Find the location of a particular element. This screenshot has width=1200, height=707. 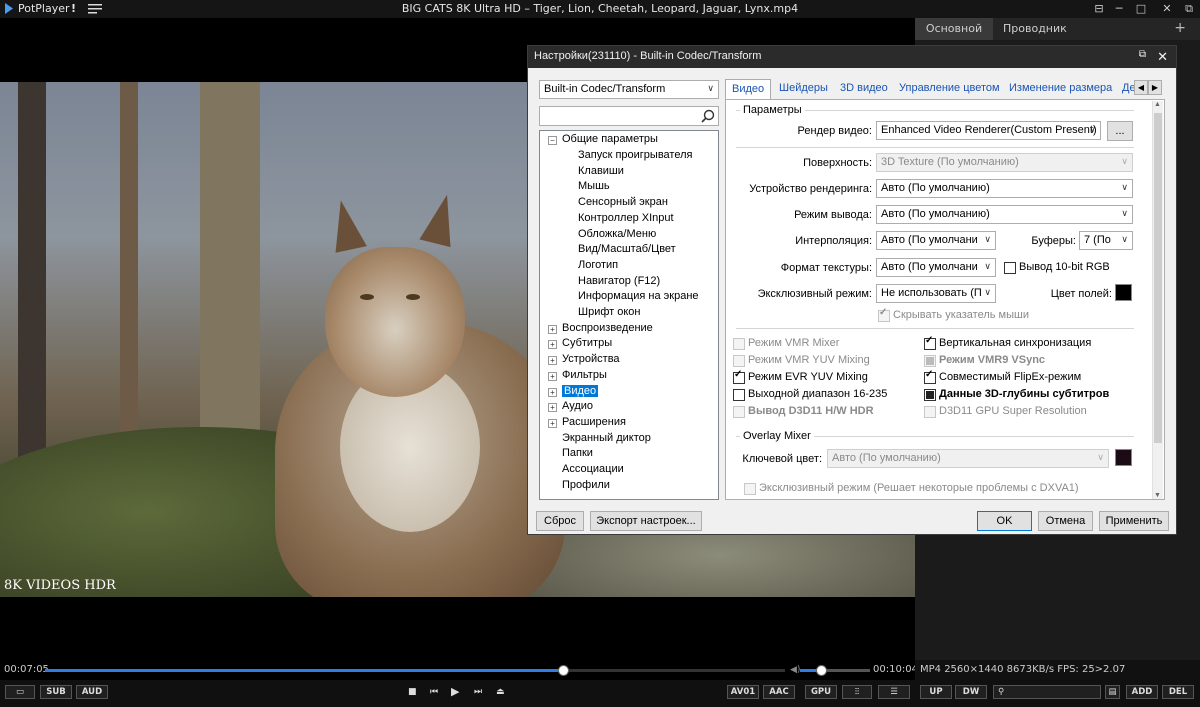

tab-shaders: Шейдеры is located at coordinates (803, 88).